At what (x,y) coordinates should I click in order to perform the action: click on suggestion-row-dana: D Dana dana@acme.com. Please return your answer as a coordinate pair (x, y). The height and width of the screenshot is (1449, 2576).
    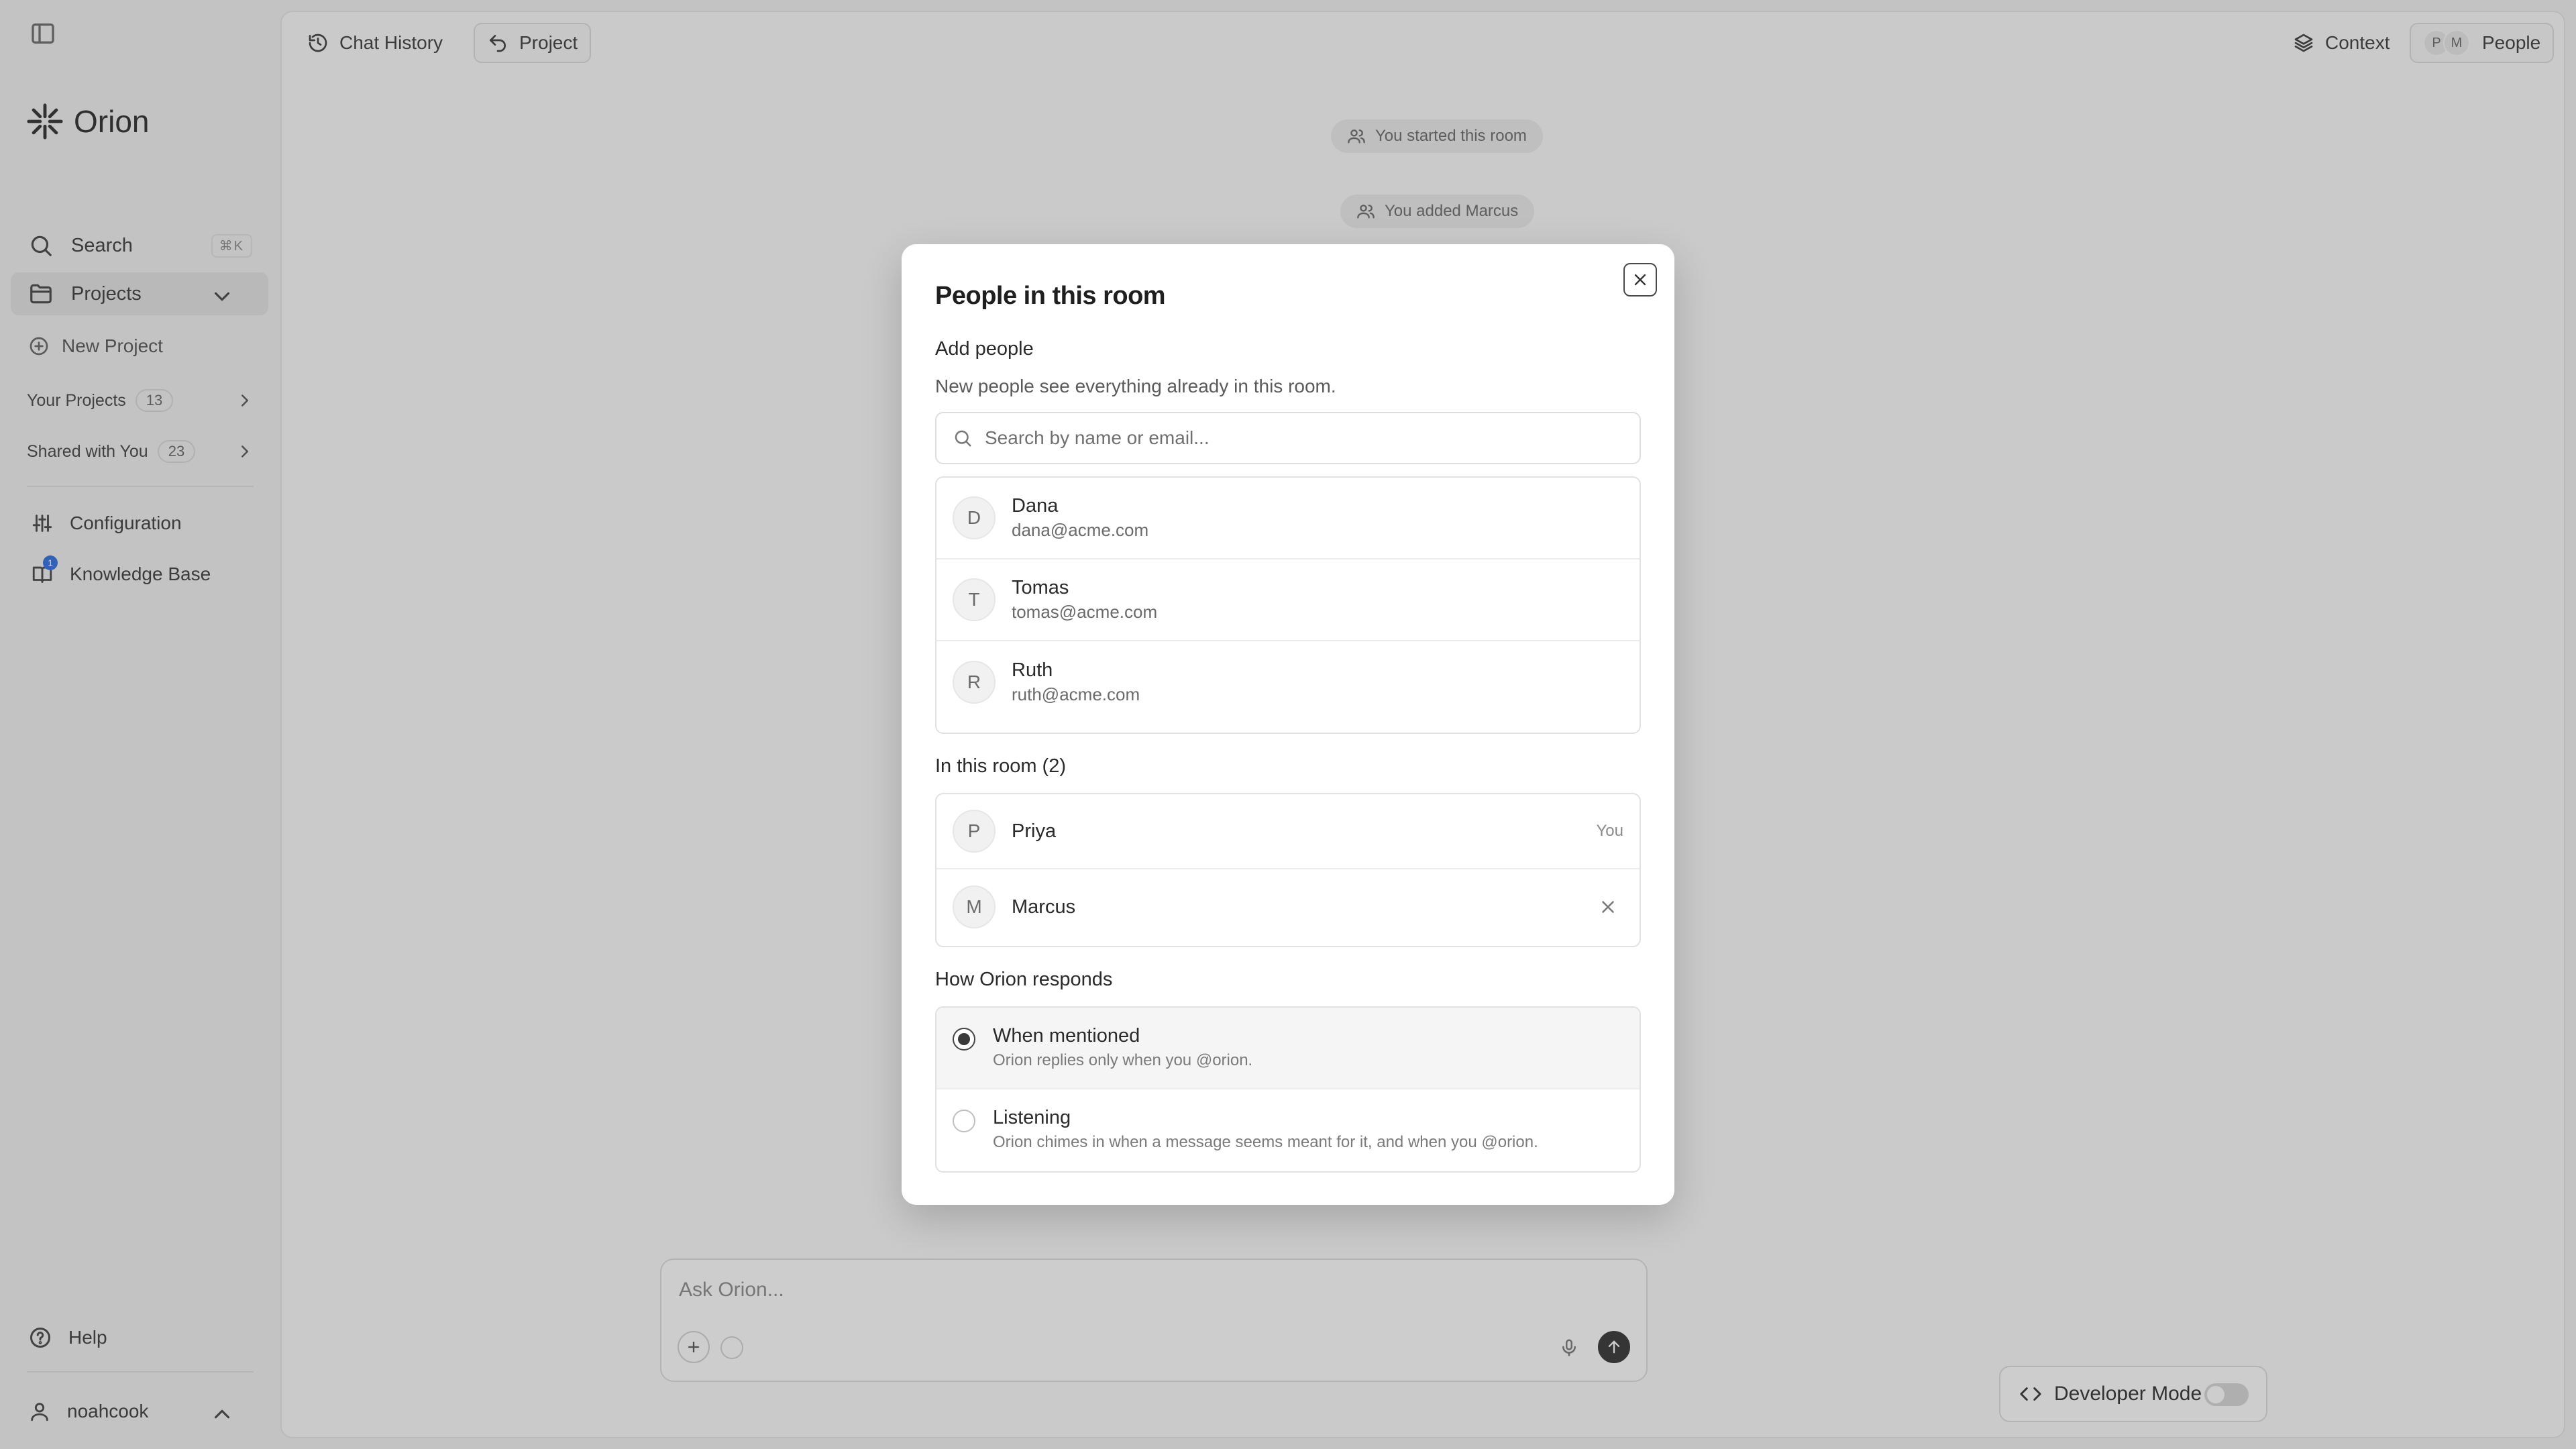
    Looking at the image, I should click on (1288, 518).